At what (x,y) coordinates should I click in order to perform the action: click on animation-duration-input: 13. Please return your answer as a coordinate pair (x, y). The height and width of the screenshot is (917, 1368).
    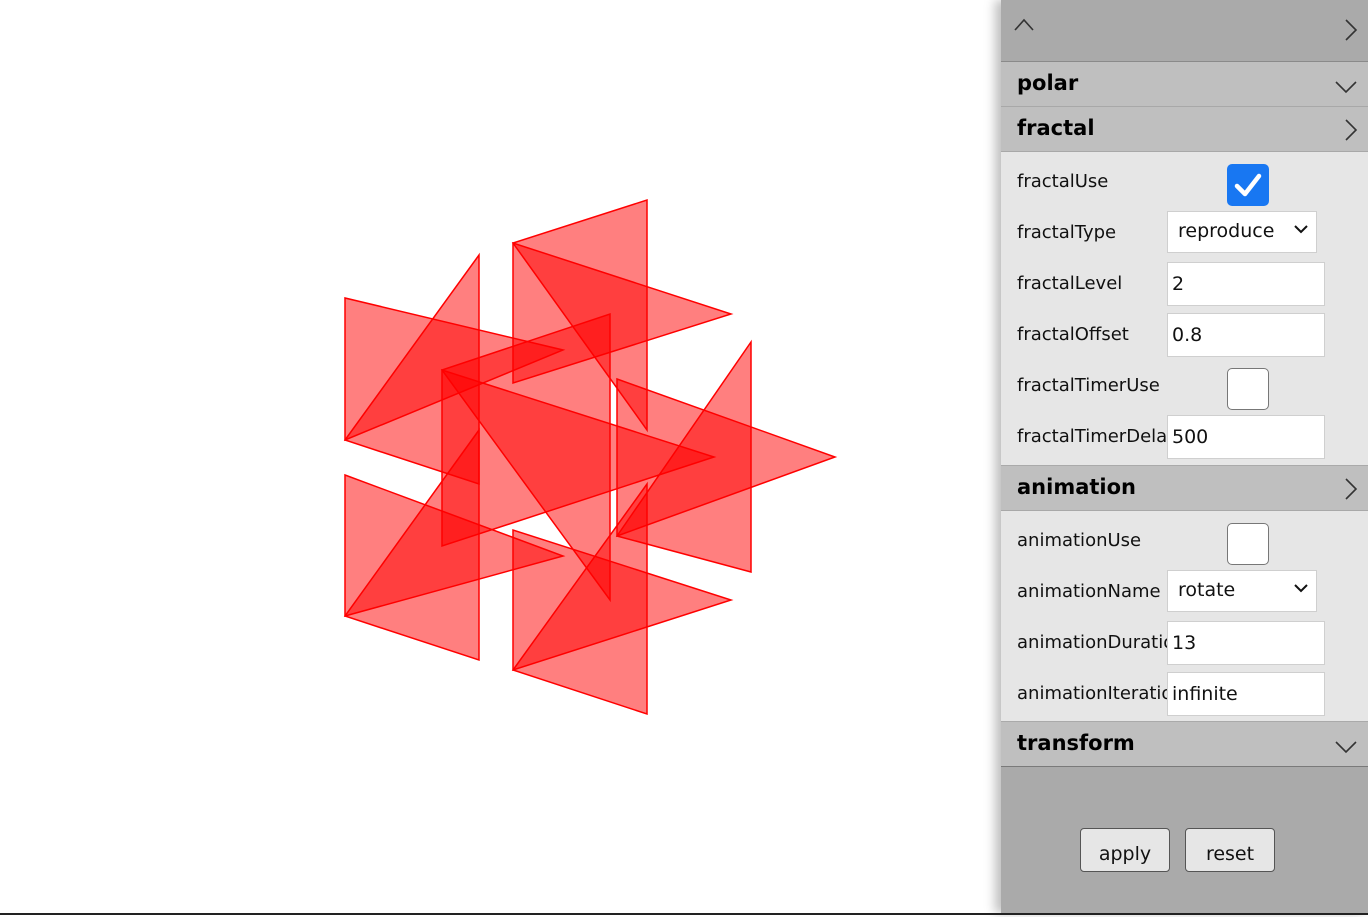
    Looking at the image, I should click on (1246, 643).